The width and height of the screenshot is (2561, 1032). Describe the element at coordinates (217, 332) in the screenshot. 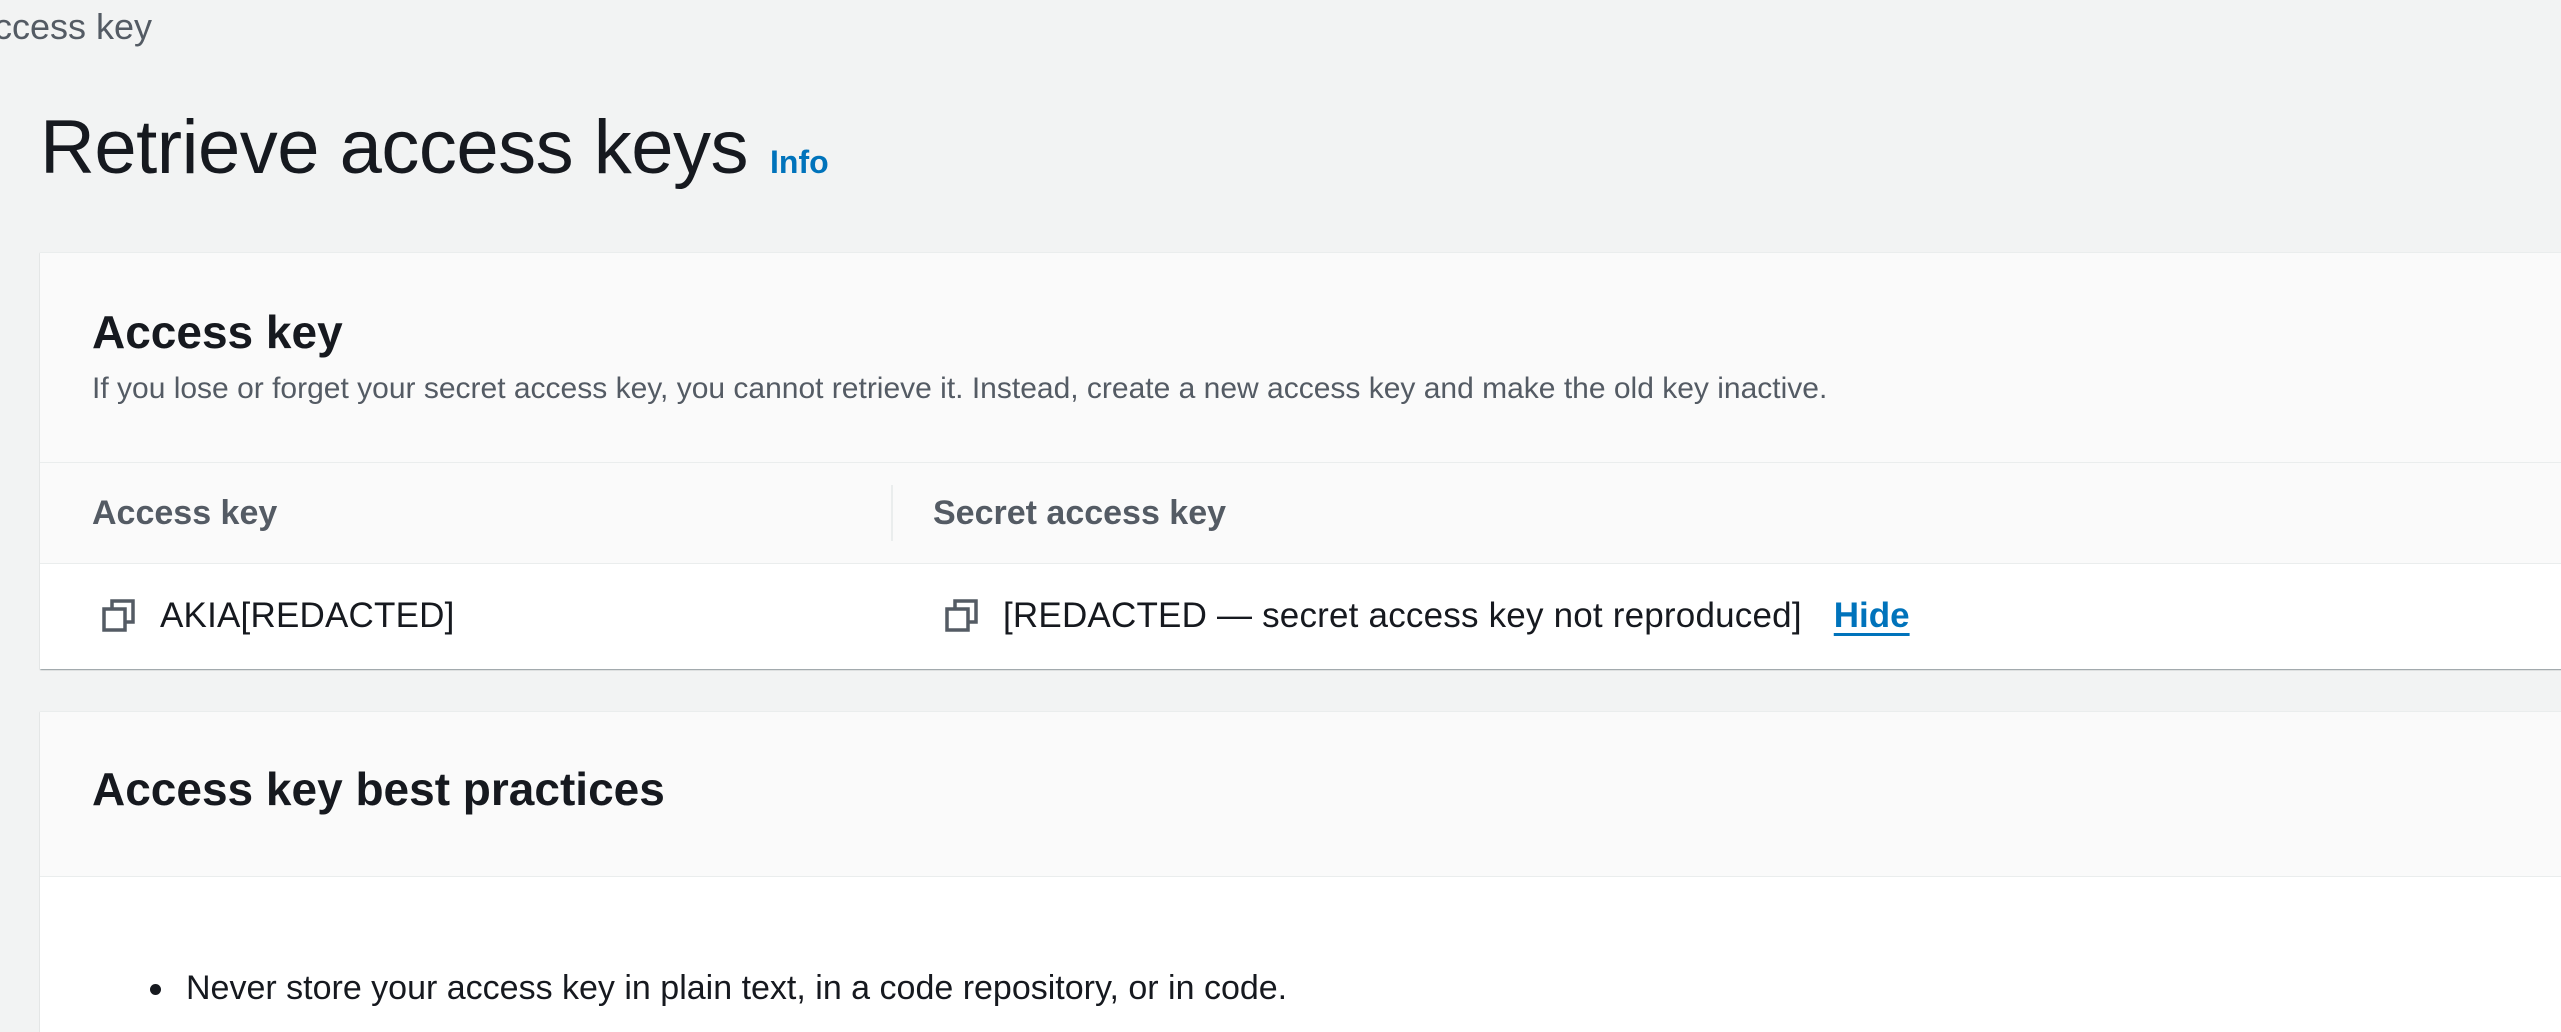

I see `access-key-panel-title: Access key` at that location.